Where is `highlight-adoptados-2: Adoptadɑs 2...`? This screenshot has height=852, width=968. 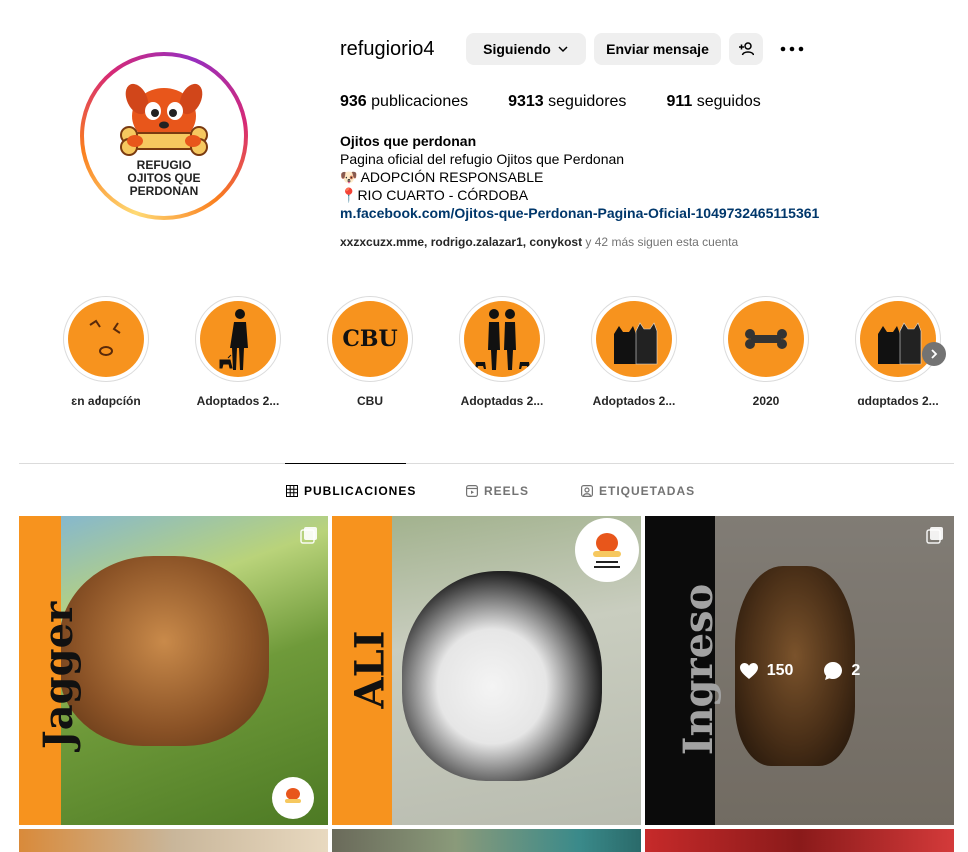 highlight-adoptados-2: Adoptadɑs 2... is located at coordinates (502, 352).